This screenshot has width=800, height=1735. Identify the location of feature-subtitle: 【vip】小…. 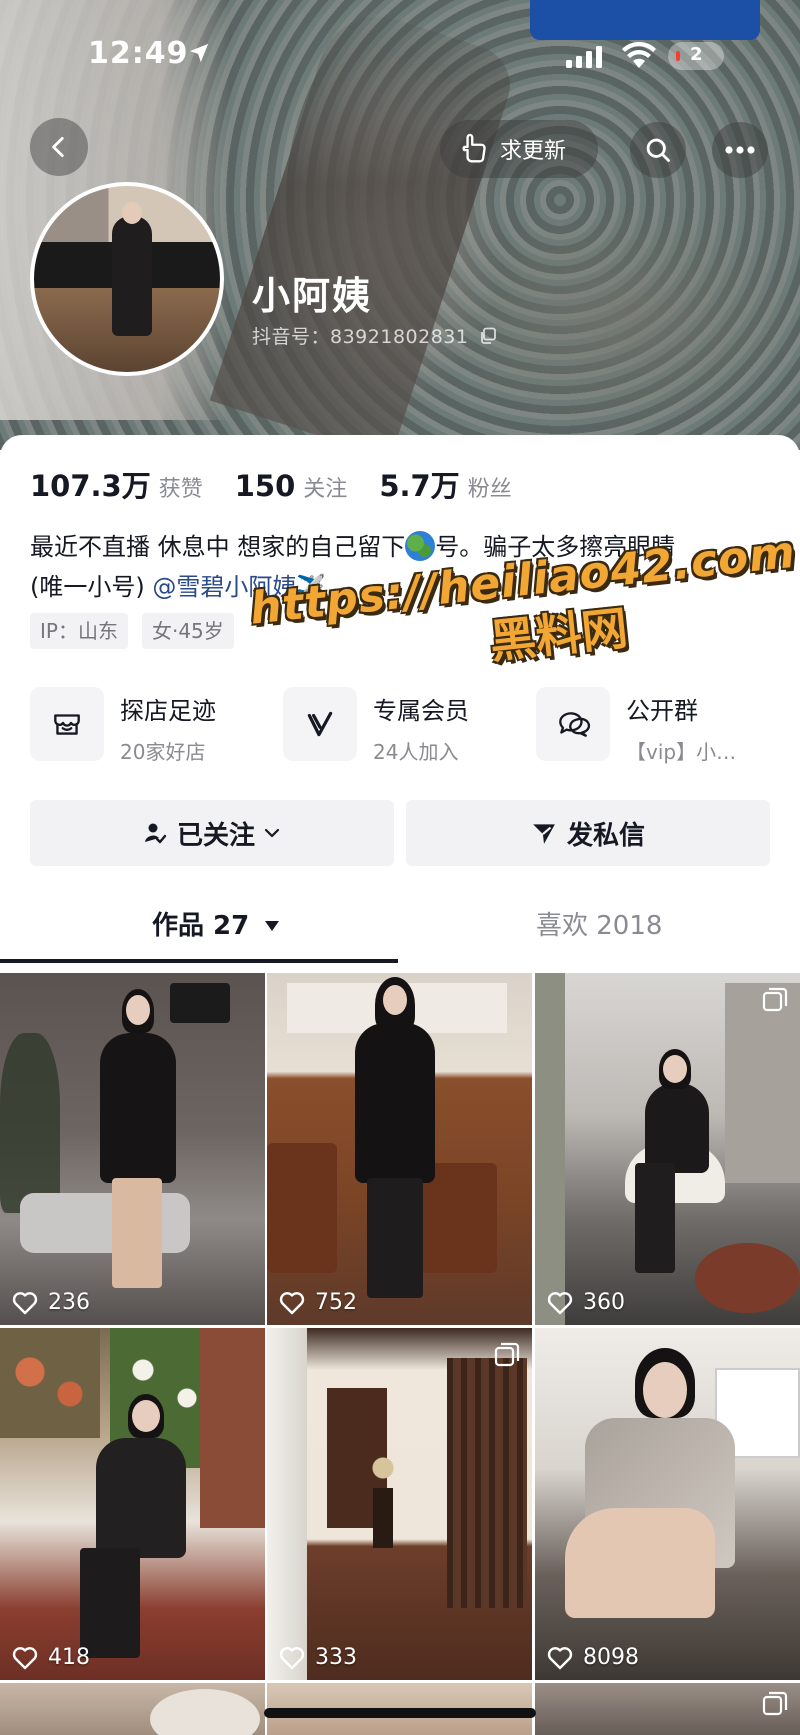
(681, 752).